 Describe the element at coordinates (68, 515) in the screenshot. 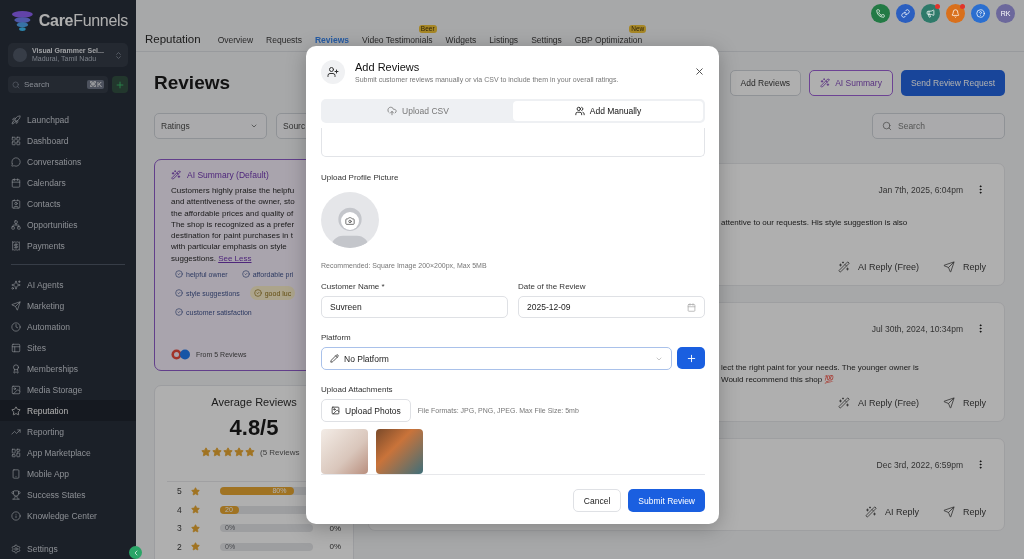

I see `sidebar-item: Knowledge Center` at that location.